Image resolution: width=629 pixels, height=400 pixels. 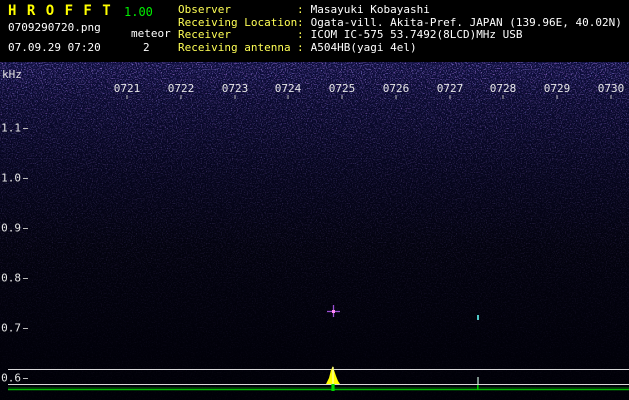 I want to click on freq-label: 1.0, so click(x=11, y=178).